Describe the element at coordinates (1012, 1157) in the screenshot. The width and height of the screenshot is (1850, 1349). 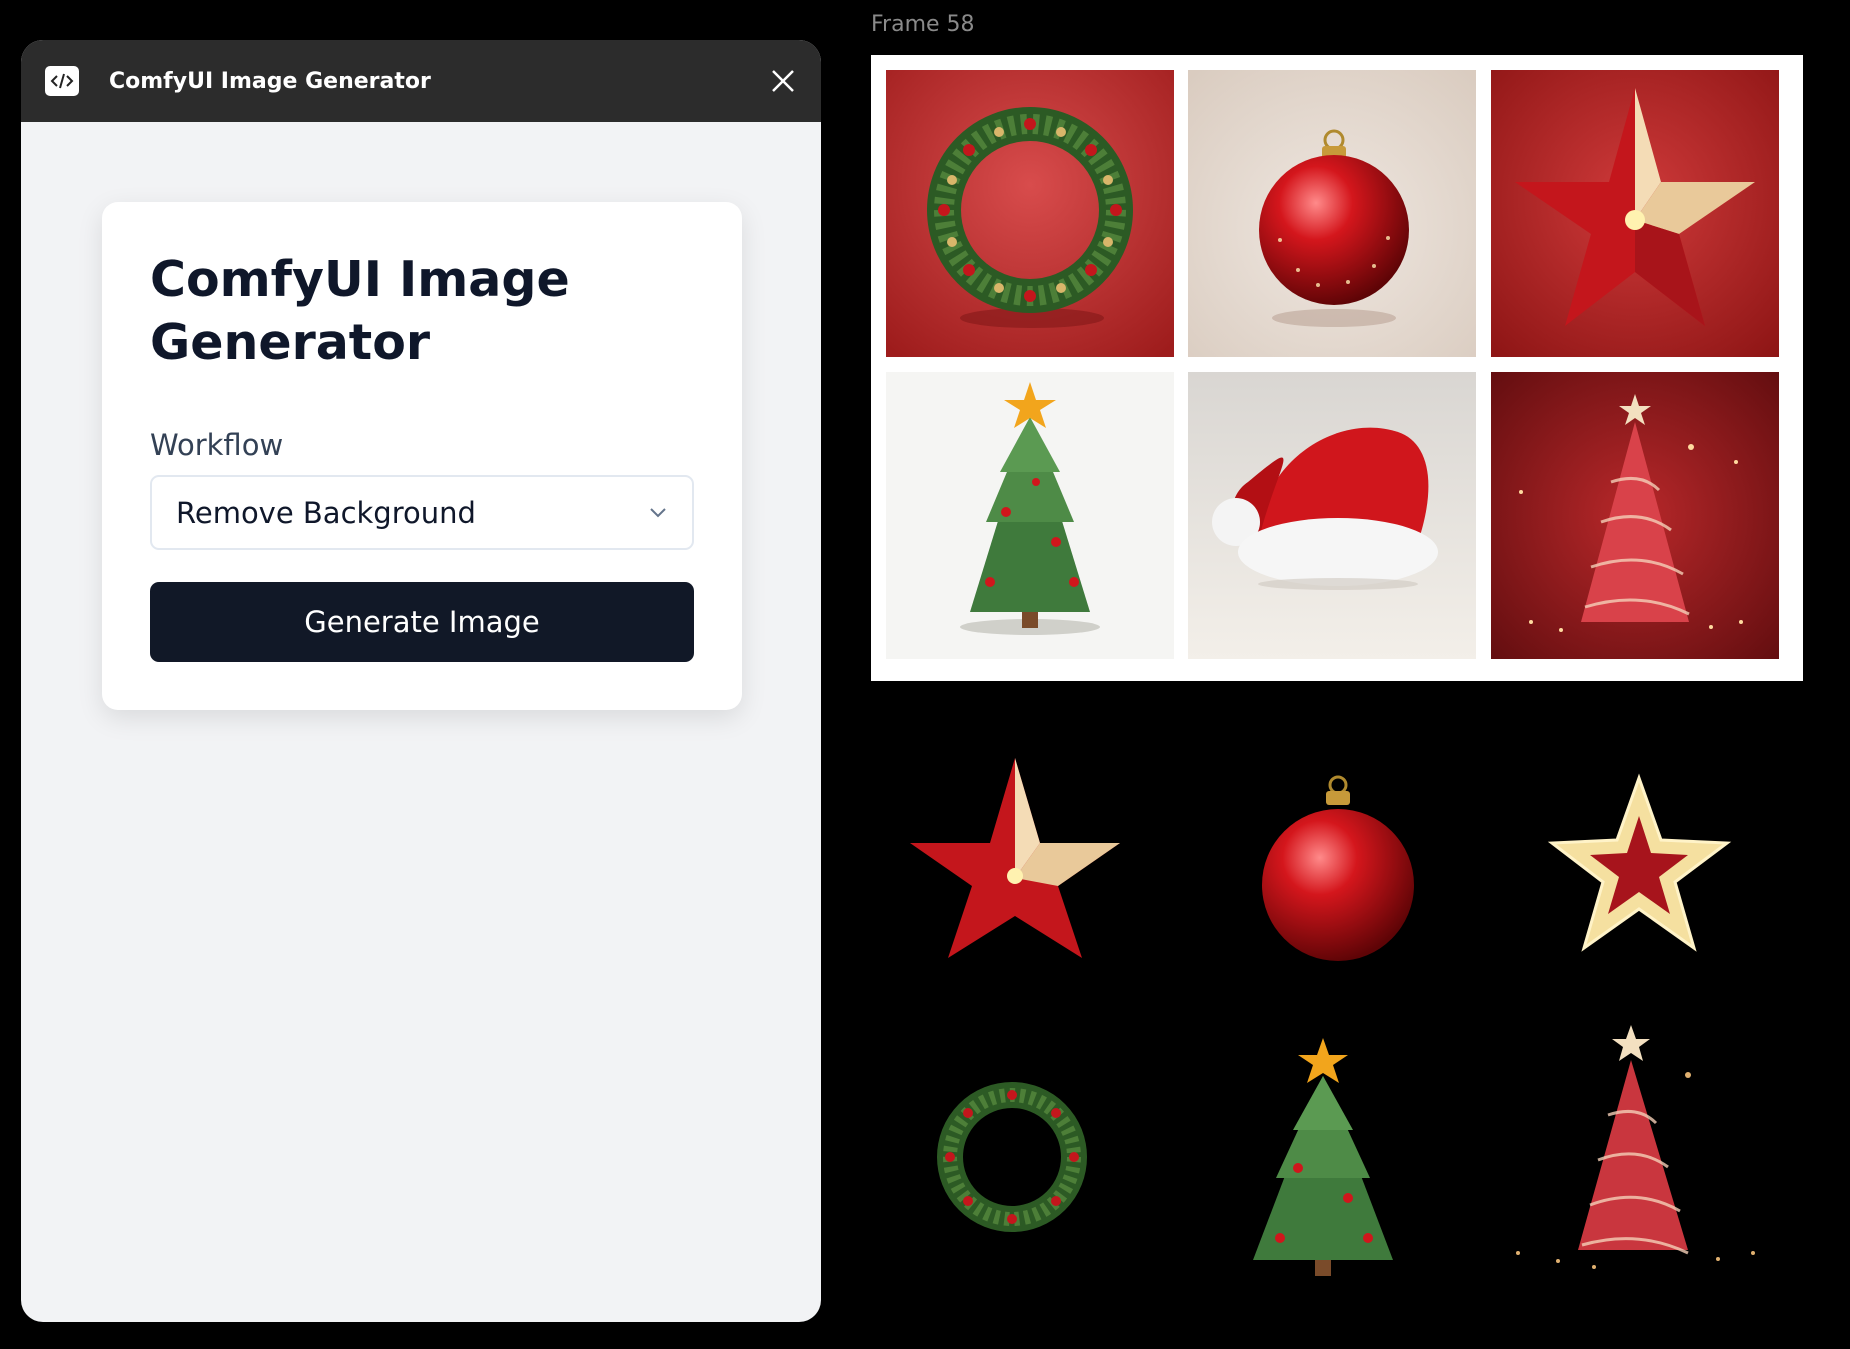
I see `wreath-cutout` at that location.